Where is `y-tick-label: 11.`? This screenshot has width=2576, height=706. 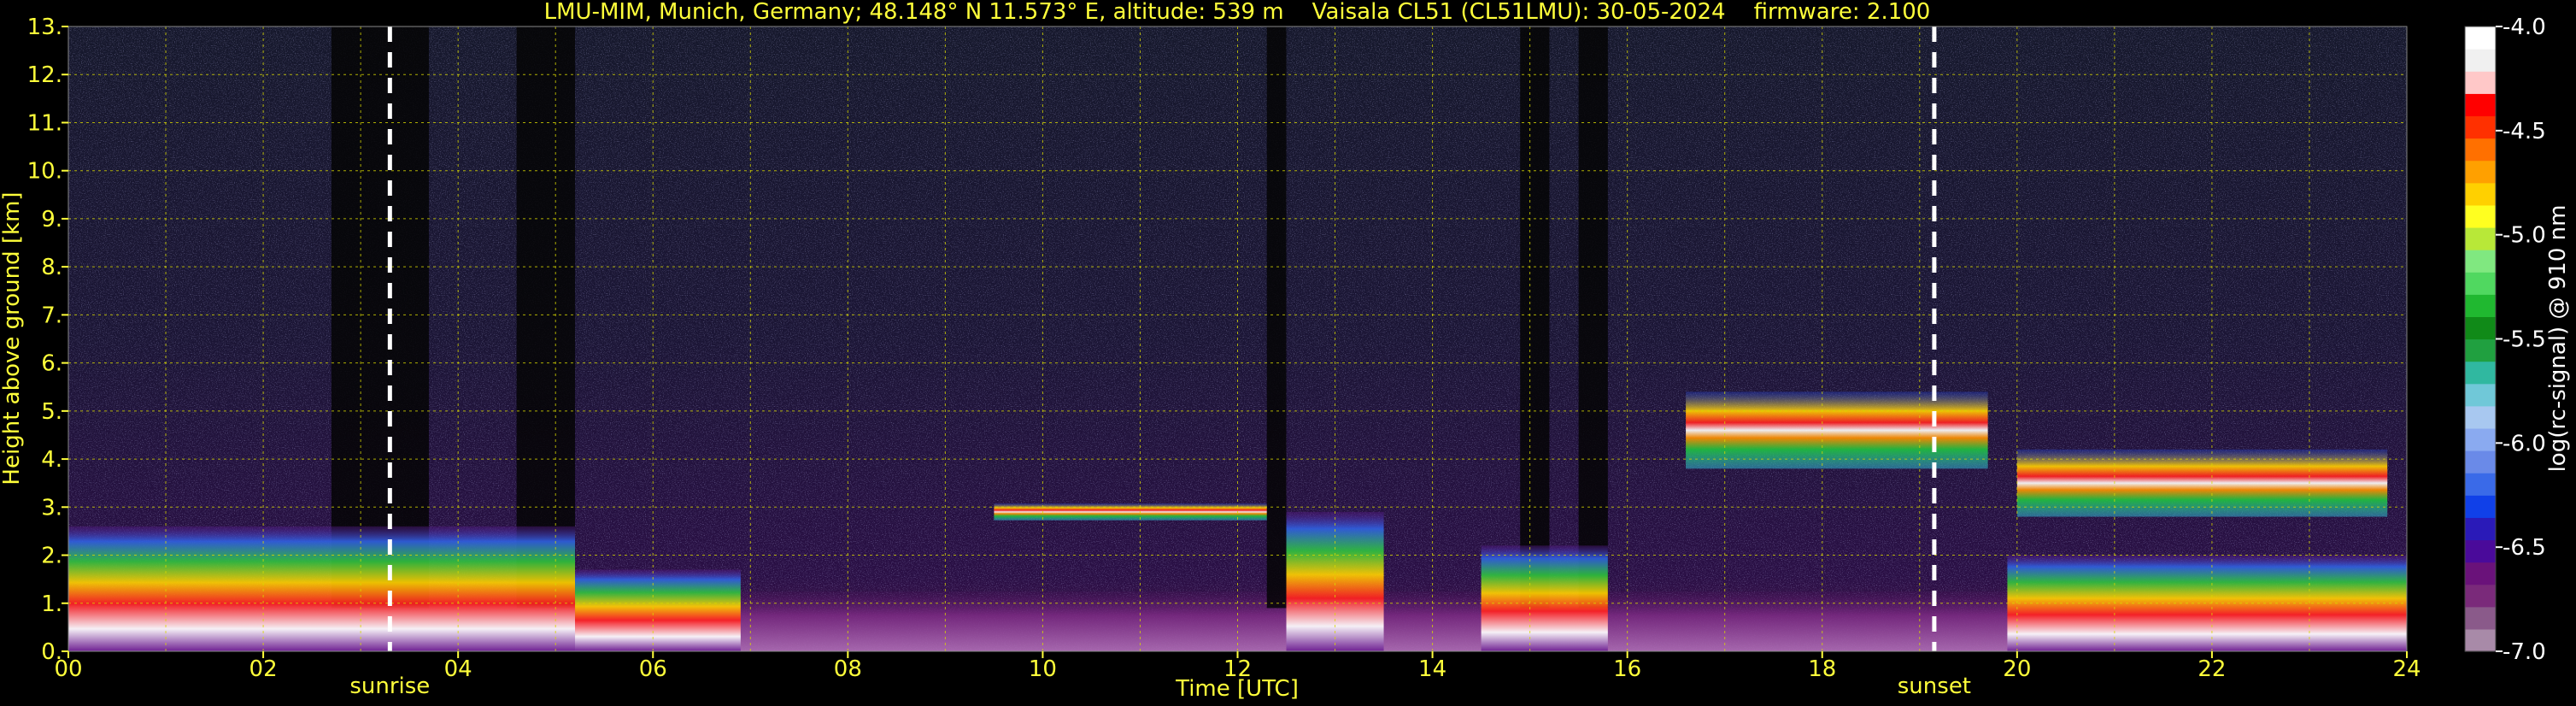
y-tick-label: 11. is located at coordinates (44, 123).